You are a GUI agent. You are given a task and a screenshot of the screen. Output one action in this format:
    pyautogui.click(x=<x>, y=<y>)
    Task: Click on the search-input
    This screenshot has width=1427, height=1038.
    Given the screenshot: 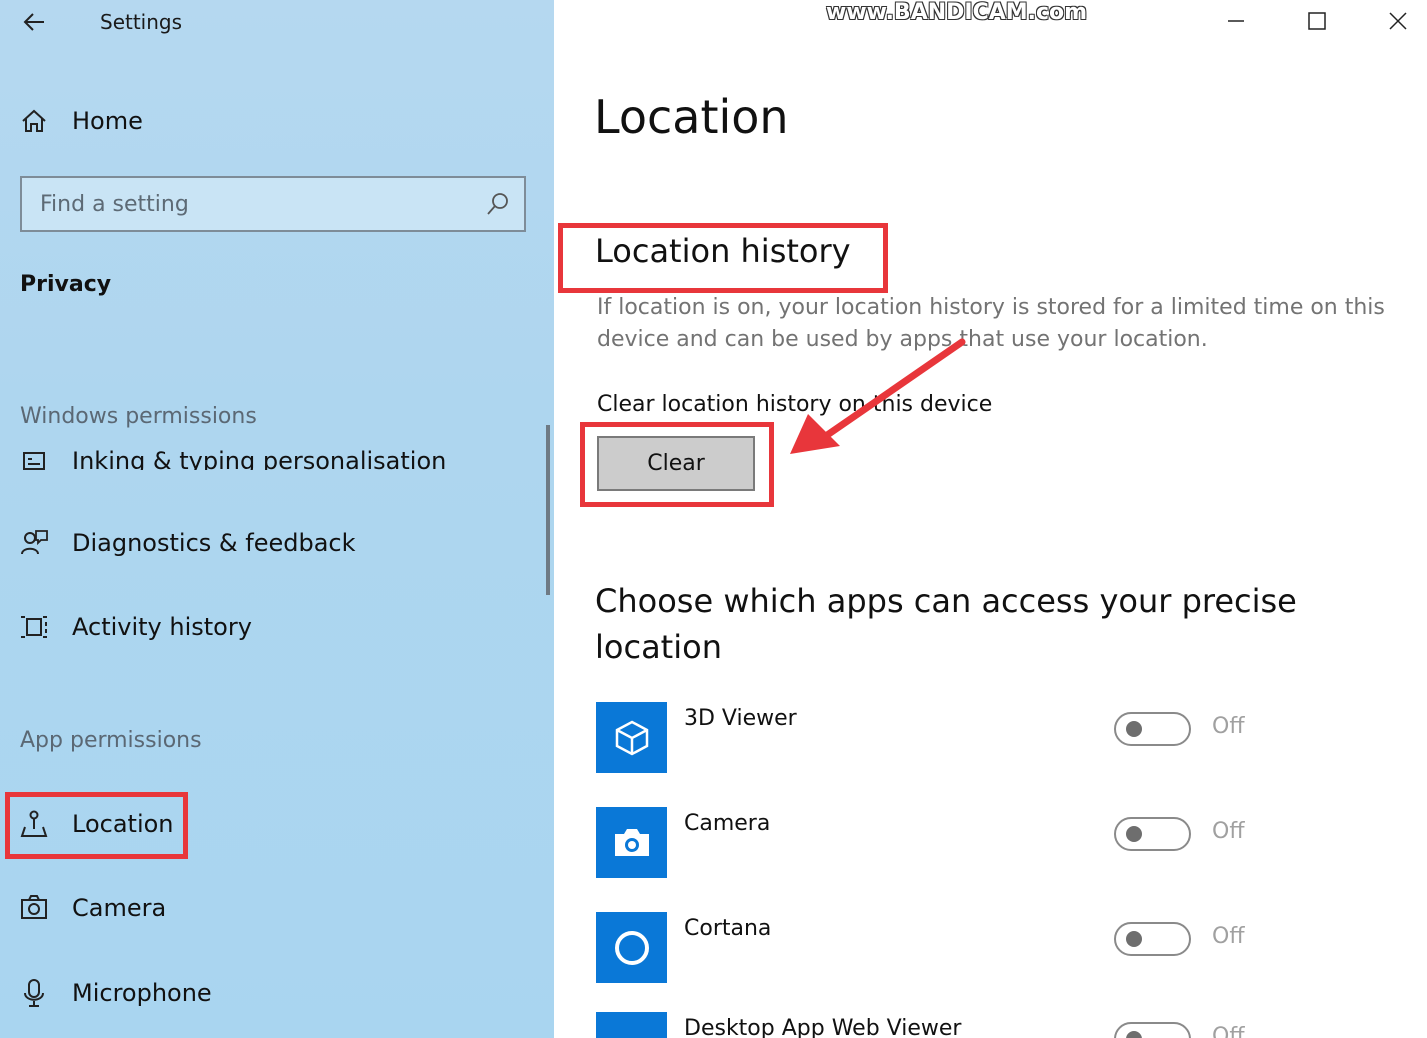 What is the action you would take?
    pyautogui.click(x=242, y=204)
    